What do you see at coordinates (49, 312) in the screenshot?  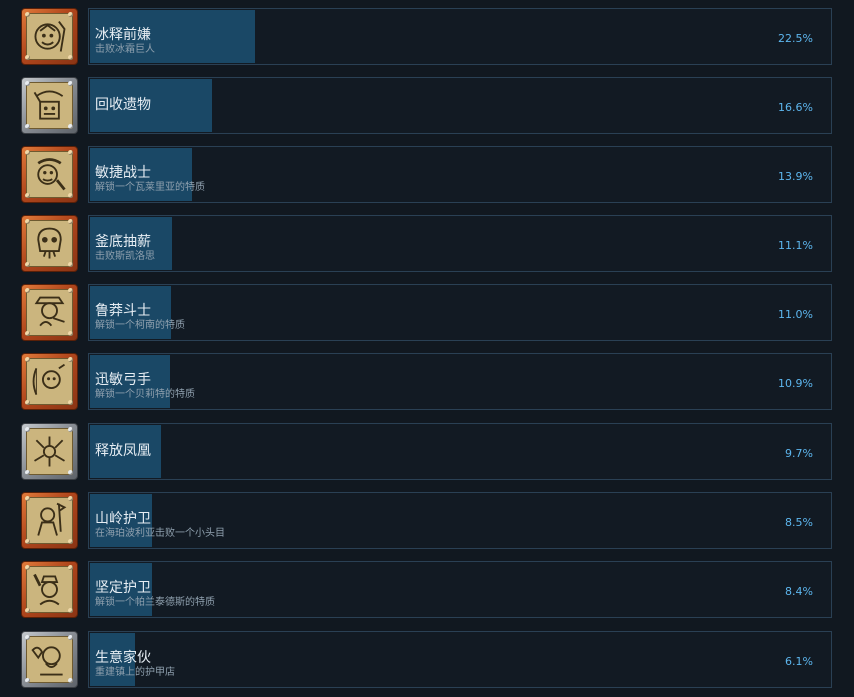 I see `fighter-icon` at bounding box center [49, 312].